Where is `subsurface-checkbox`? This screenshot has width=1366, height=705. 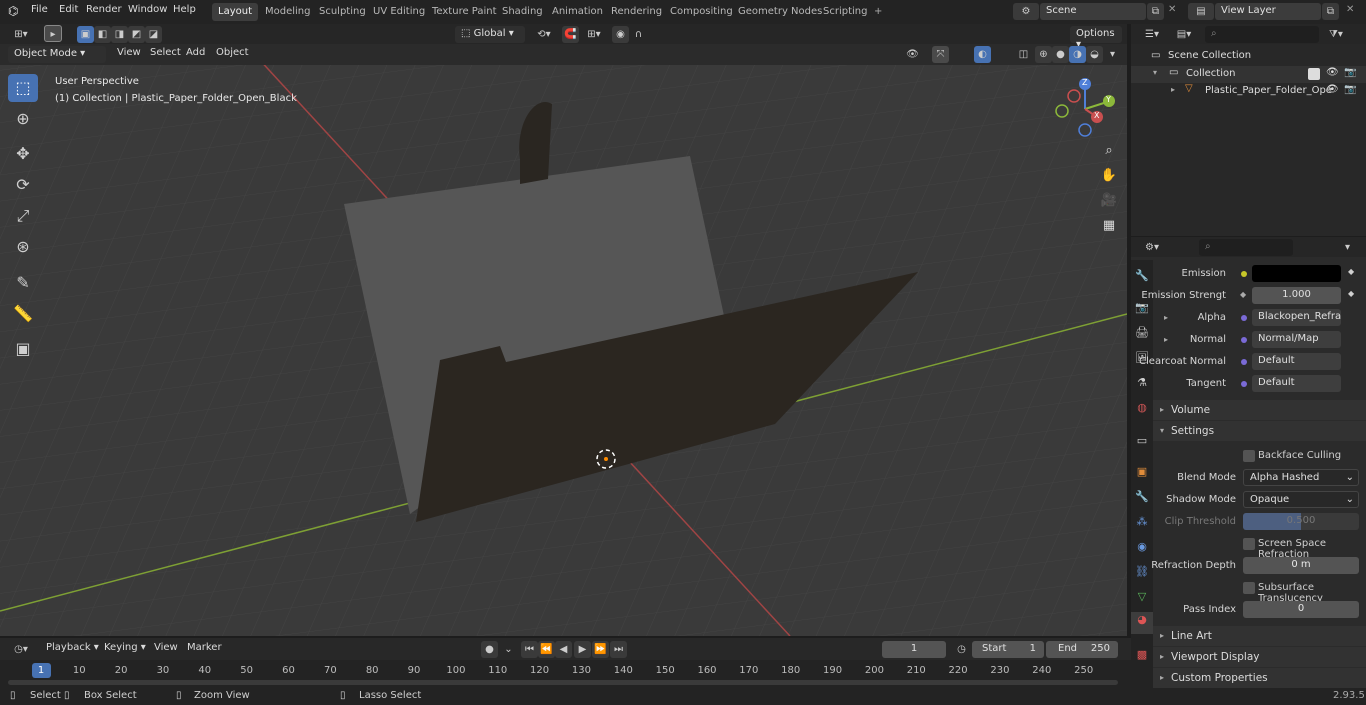 subsurface-checkbox is located at coordinates (1249, 588).